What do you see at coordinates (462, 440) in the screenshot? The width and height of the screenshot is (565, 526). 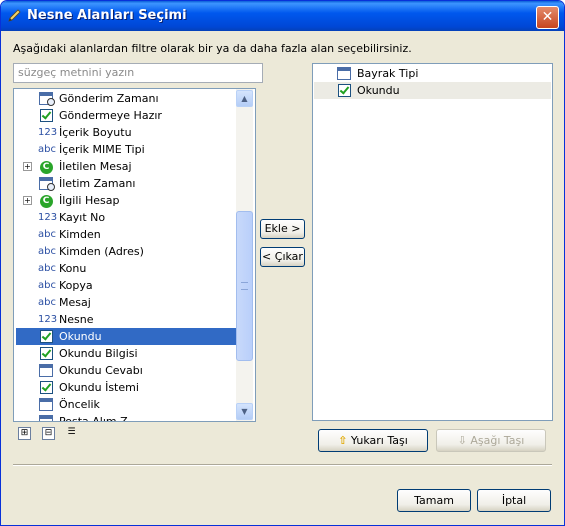 I see `arrow-down-icon: ⇩` at bounding box center [462, 440].